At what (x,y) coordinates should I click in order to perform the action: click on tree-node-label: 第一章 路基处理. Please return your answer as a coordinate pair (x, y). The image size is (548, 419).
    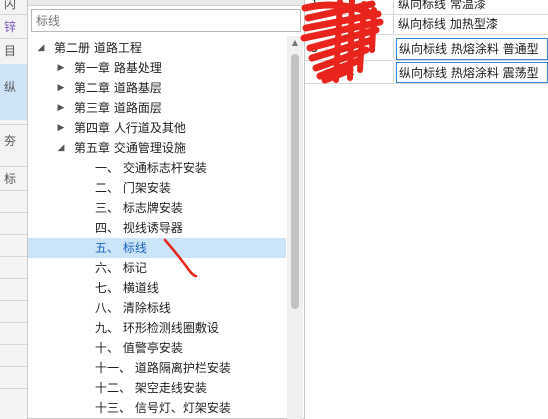
    Looking at the image, I should click on (118, 68).